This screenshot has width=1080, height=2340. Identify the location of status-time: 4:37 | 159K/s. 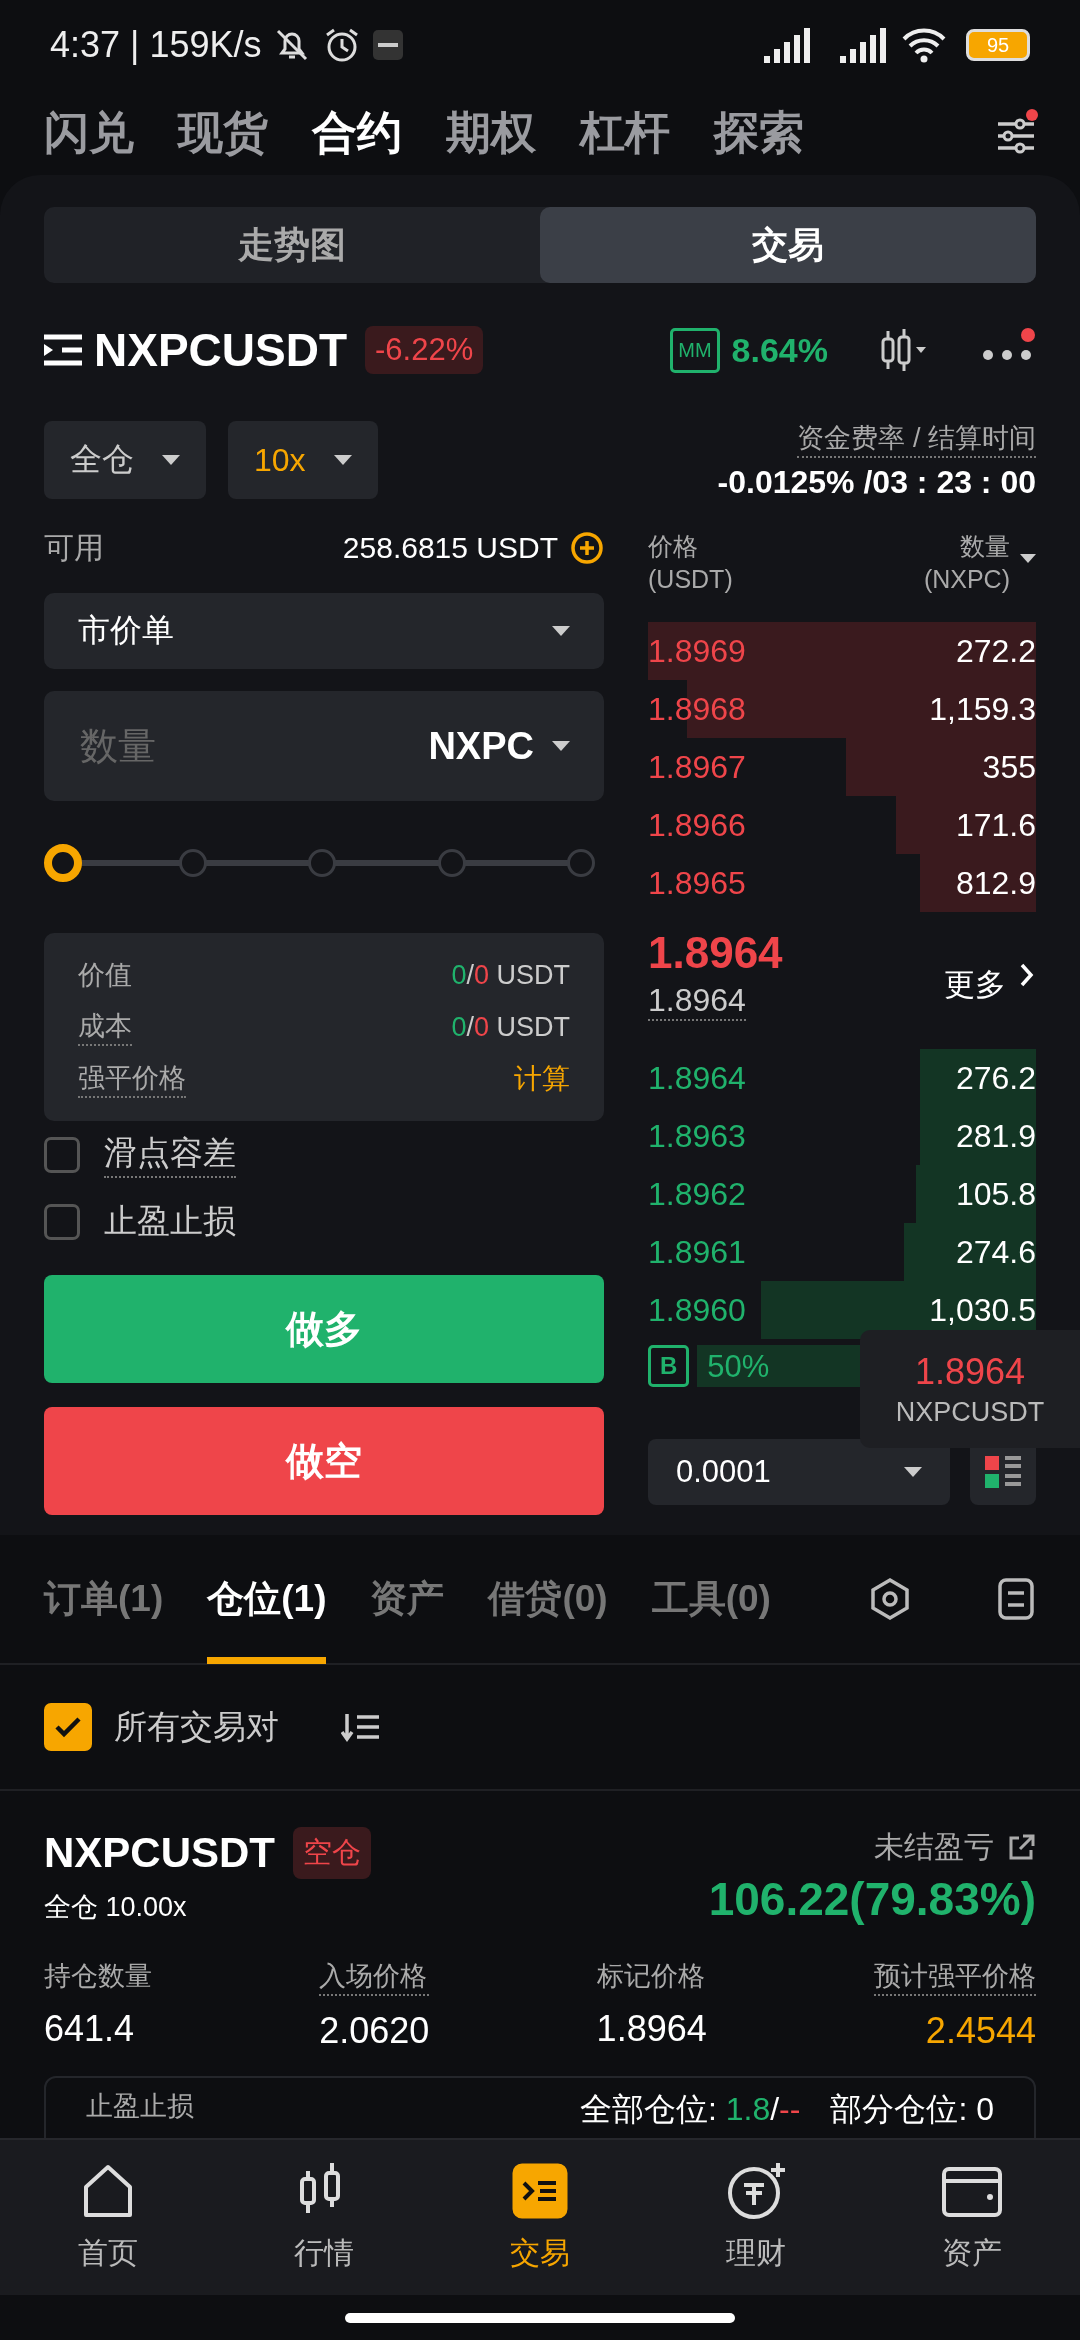
(156, 45).